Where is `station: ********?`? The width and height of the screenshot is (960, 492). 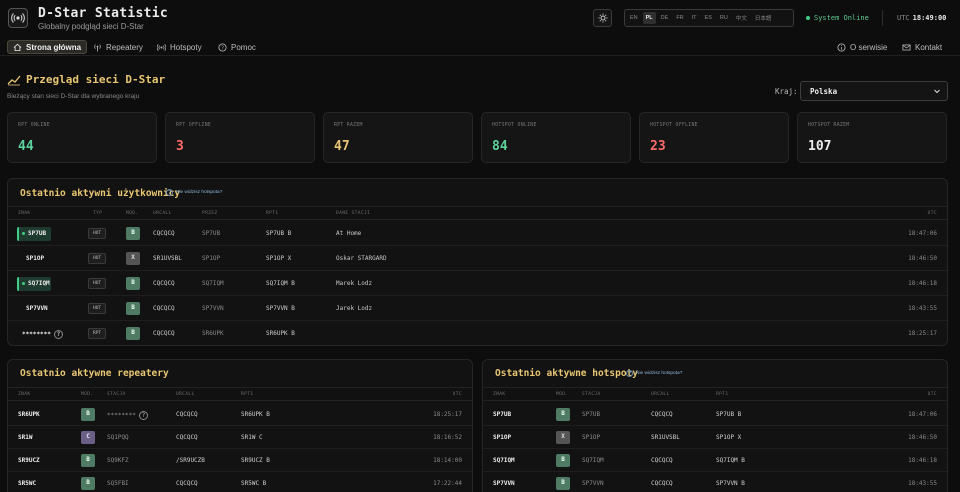
station: ********? is located at coordinates (127, 415).